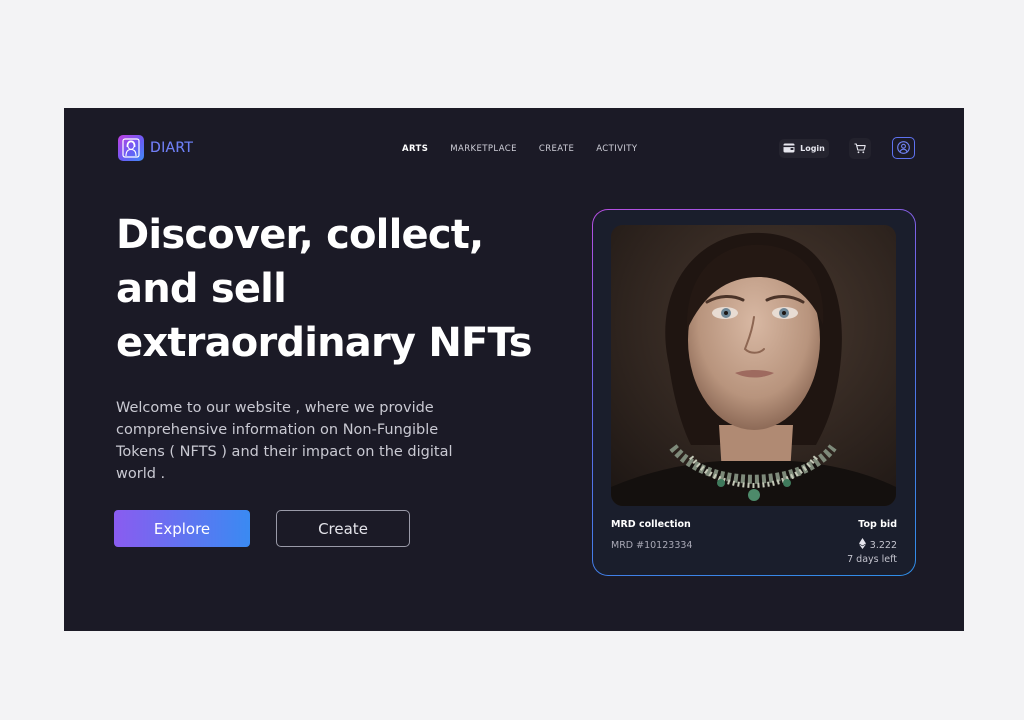 The width and height of the screenshot is (1024, 720). Describe the element at coordinates (883, 545) in the screenshot. I see `price-value: 3.222` at that location.